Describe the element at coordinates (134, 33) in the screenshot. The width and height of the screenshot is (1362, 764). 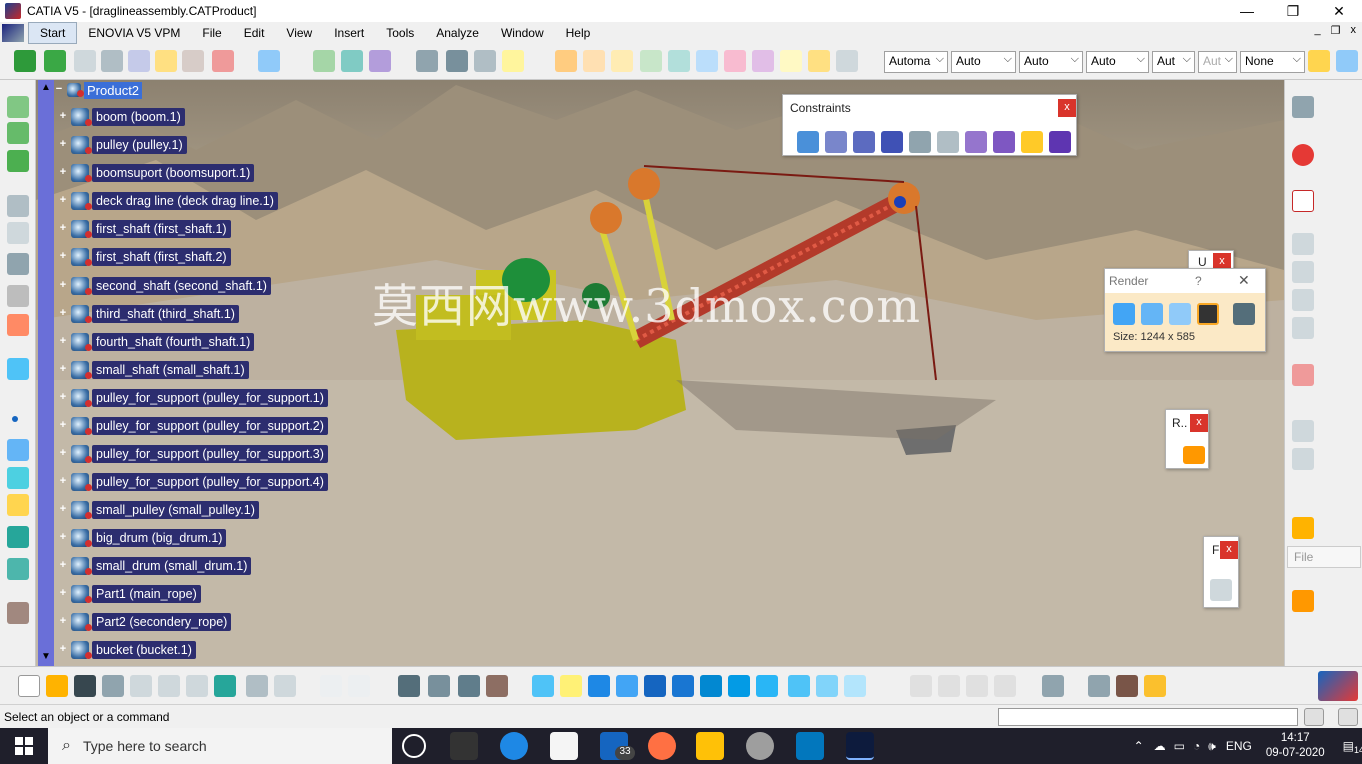
I see `menu-enovia: ENOVIA V5 VPM` at that location.